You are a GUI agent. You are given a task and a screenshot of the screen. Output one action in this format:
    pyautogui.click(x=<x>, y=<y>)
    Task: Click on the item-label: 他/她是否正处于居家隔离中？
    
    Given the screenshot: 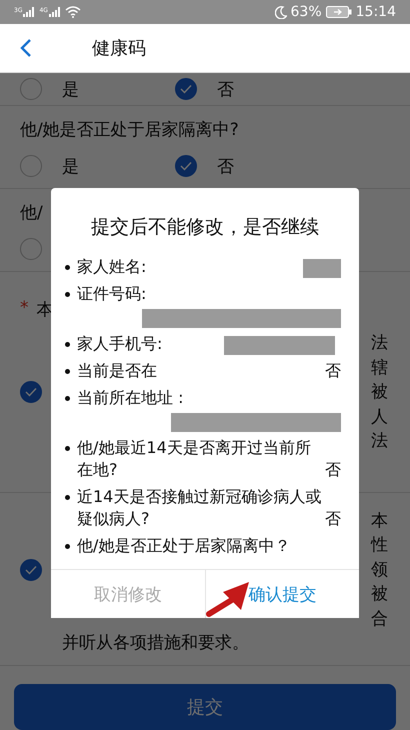 What is the action you would take?
    pyautogui.click(x=184, y=546)
    